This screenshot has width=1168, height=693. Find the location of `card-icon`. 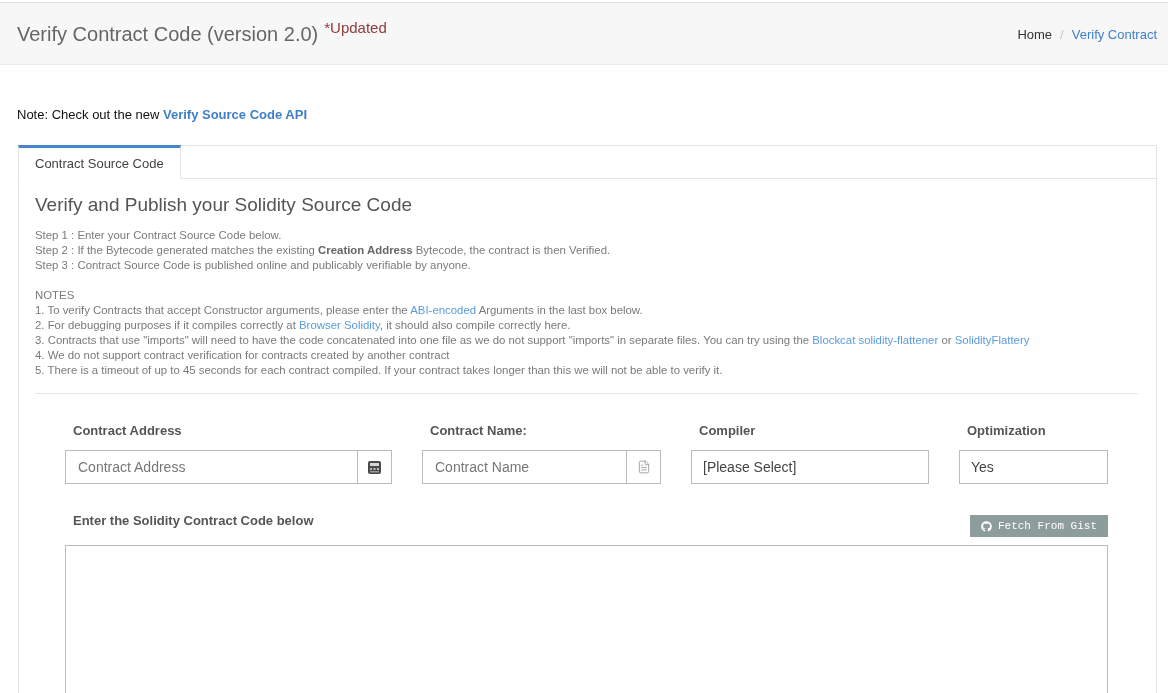

card-icon is located at coordinates (374, 467).